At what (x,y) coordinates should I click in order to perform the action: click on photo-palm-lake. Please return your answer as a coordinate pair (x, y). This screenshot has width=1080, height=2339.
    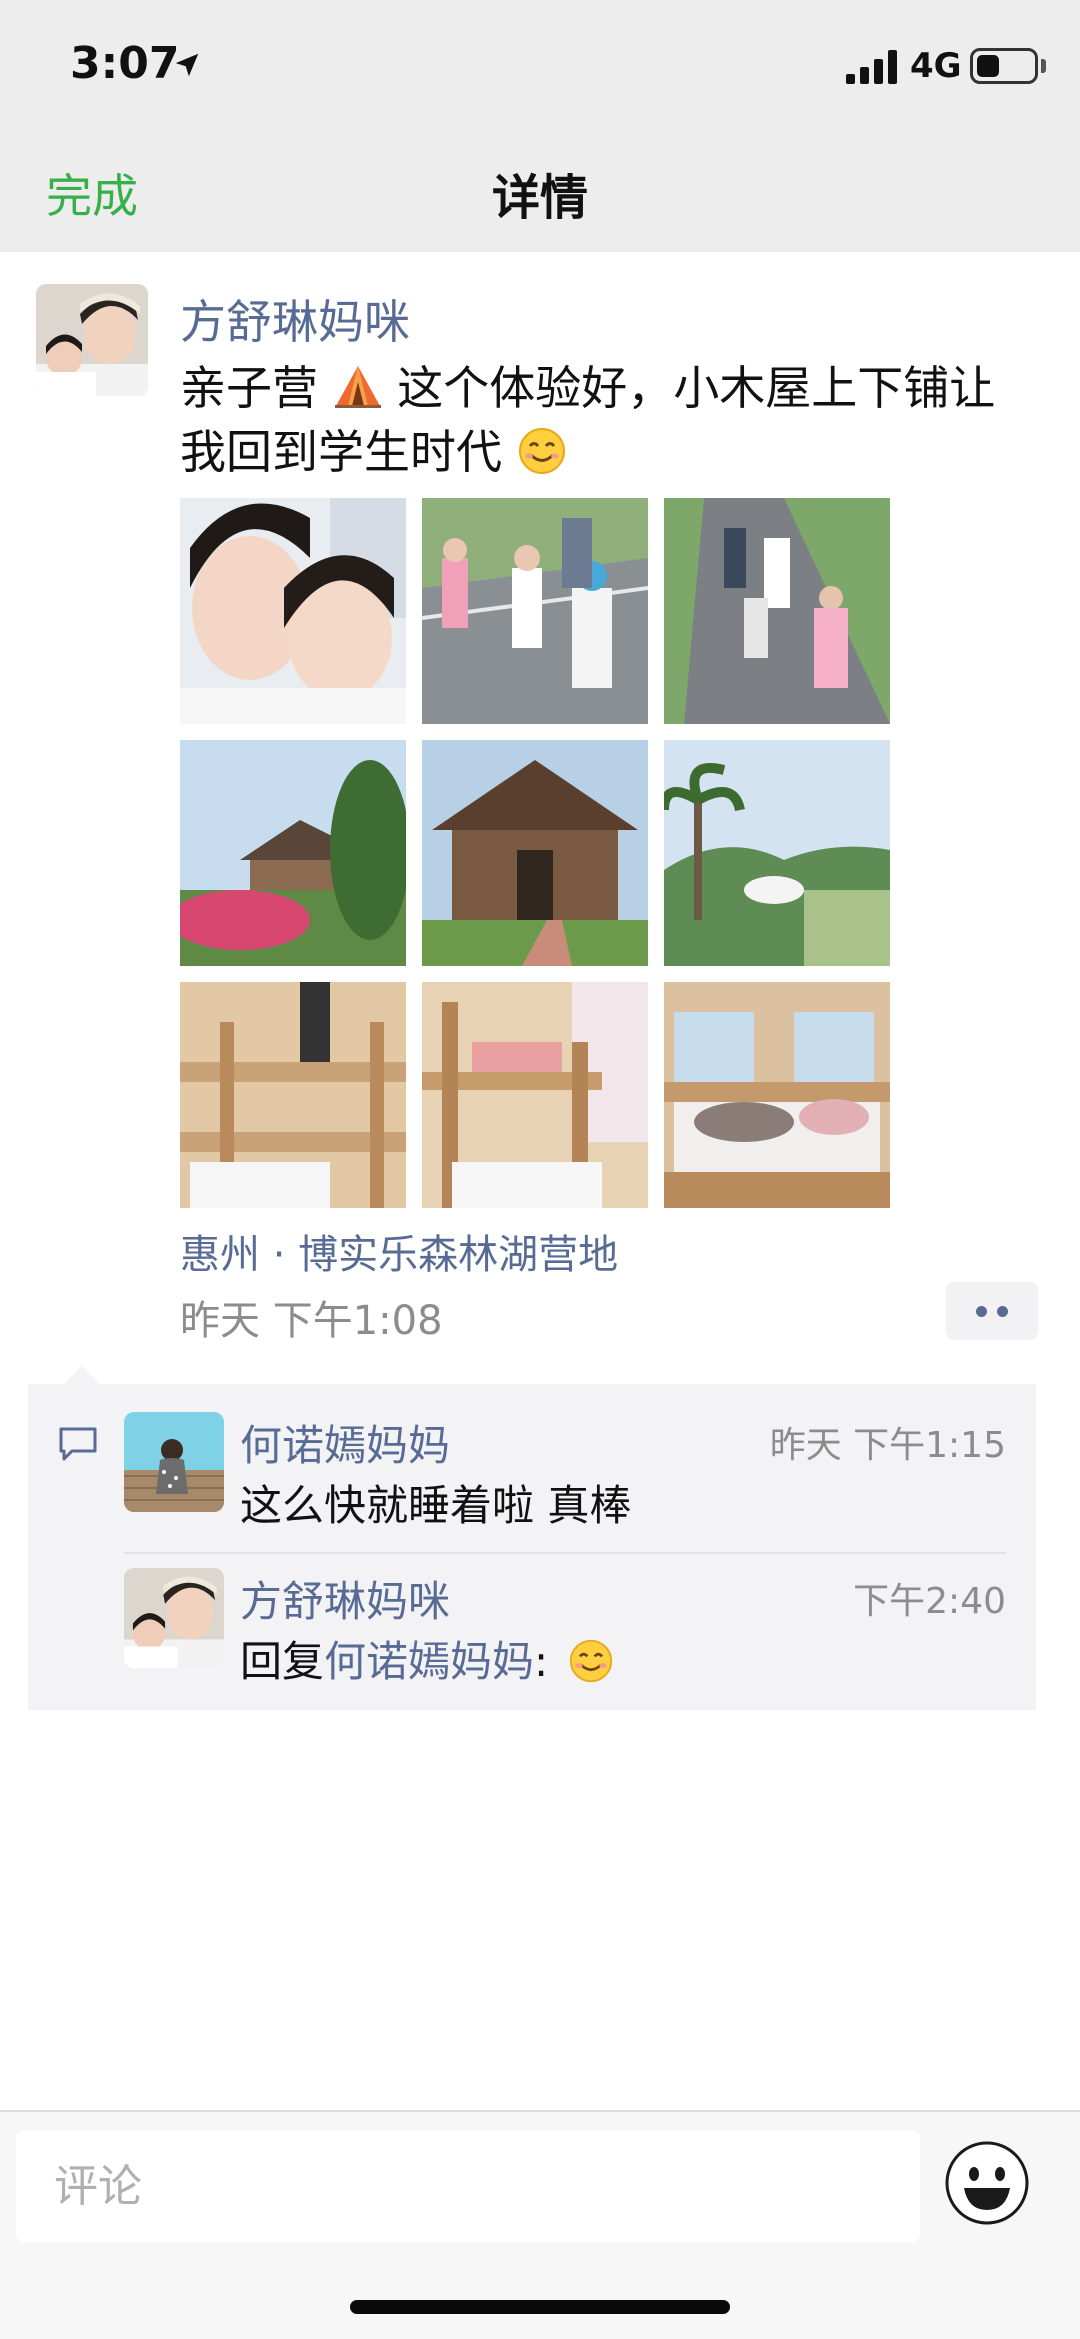
    Looking at the image, I should click on (777, 853).